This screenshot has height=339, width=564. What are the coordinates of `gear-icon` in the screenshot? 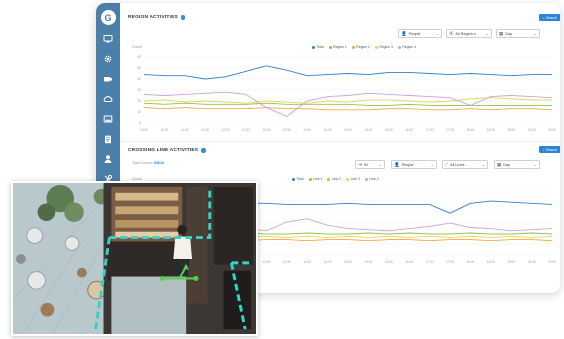 It's located at (108, 59).